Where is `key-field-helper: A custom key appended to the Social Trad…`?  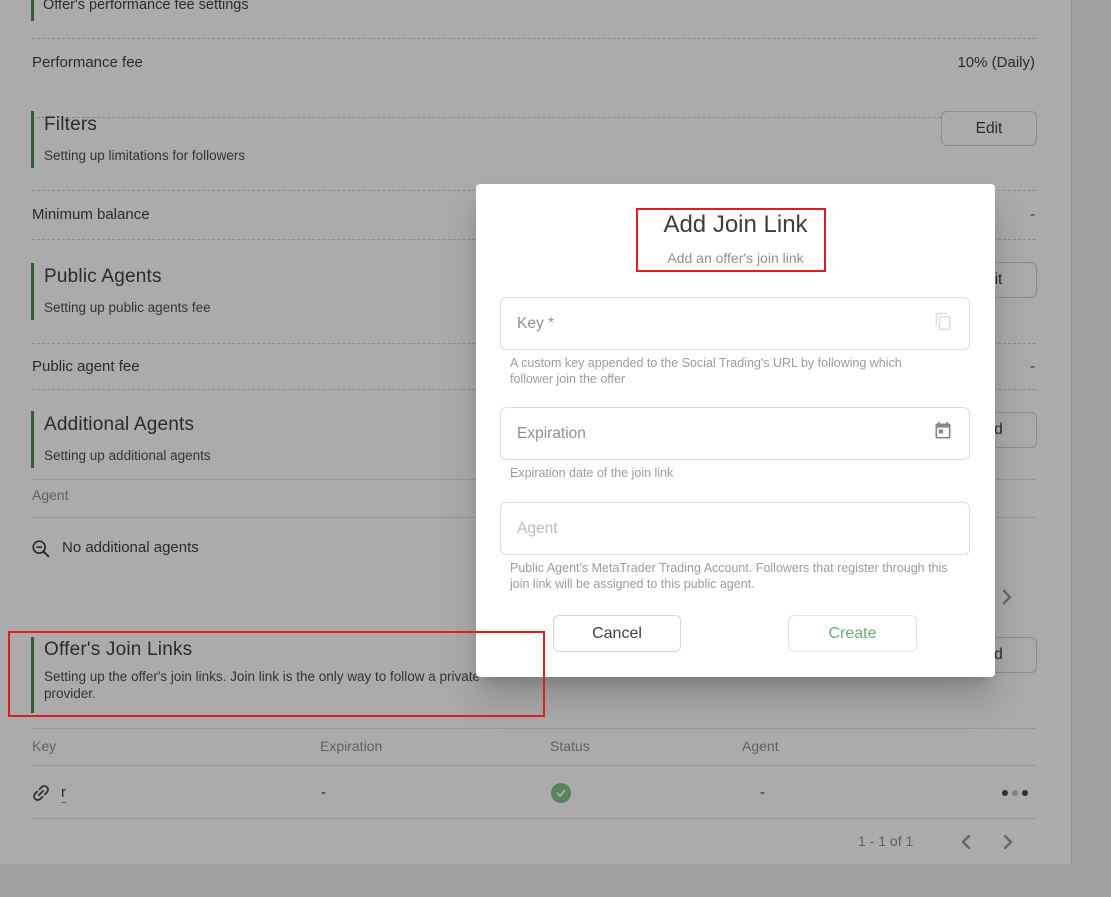 key-field-helper: A custom key appended to the Social Trad… is located at coordinates (706, 371).